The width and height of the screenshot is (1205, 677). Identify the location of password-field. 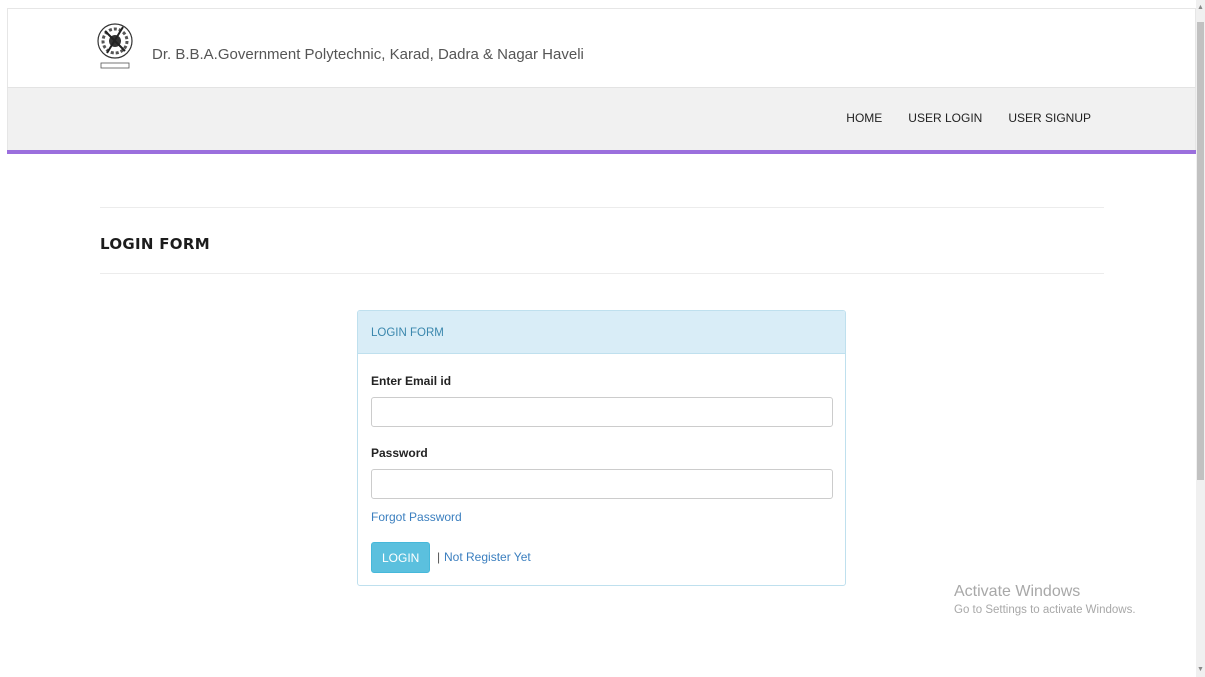
(602, 484).